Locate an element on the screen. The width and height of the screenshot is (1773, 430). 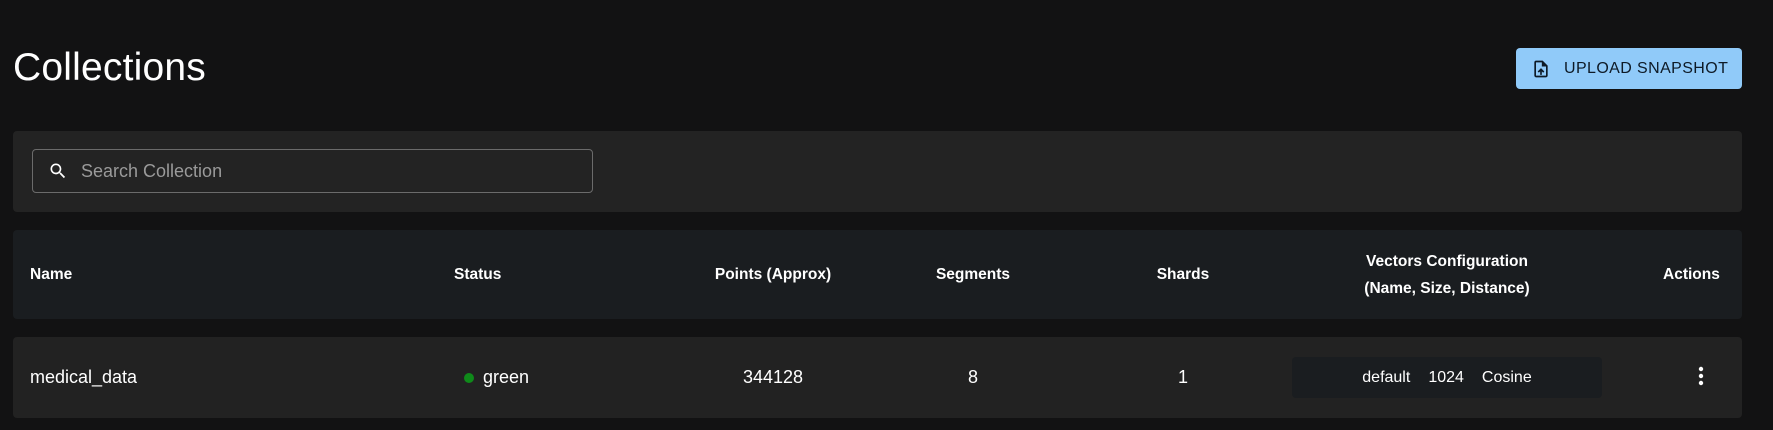
column-header-name: Name is located at coordinates (51, 274).